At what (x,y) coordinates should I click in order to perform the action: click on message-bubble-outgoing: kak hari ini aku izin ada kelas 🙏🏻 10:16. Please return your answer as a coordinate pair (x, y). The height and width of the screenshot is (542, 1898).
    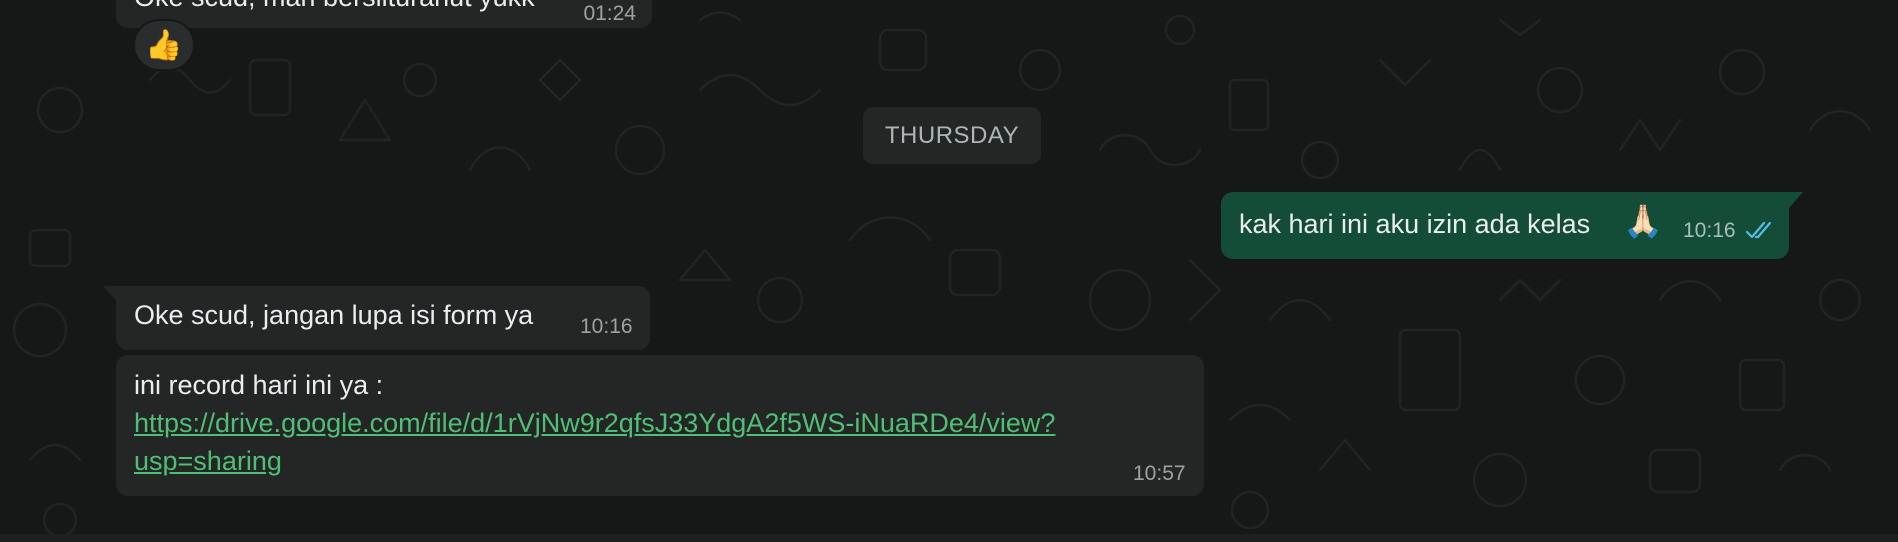
    Looking at the image, I should click on (1512, 225).